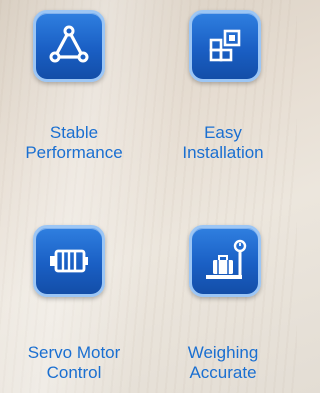 This screenshot has width=320, height=393. I want to click on triangle-network-icon, so click(69, 46).